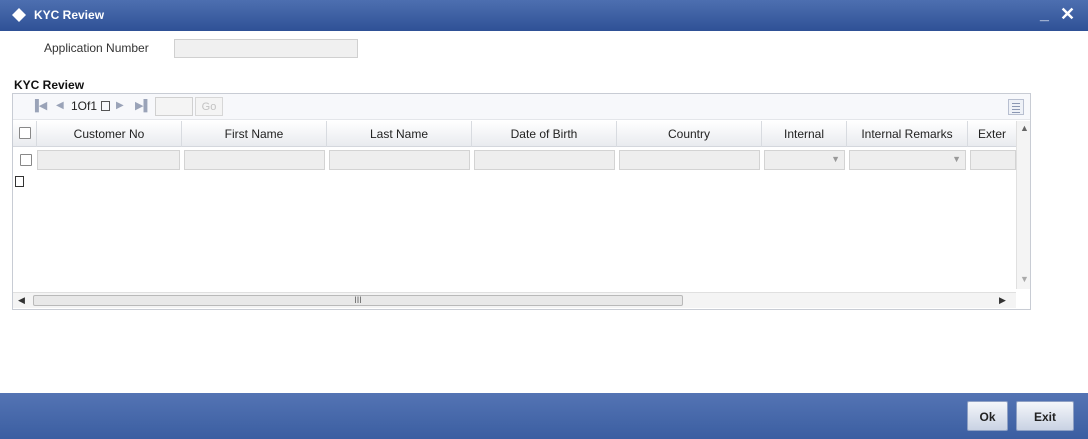 This screenshot has height=439, width=1088. What do you see at coordinates (544, 134) in the screenshot?
I see `column-header-date-of-birth: Date of Birth` at bounding box center [544, 134].